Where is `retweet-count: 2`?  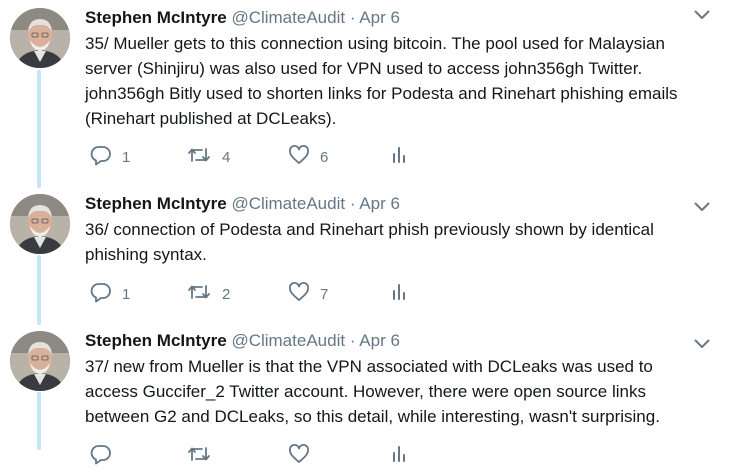 retweet-count: 2 is located at coordinates (226, 294).